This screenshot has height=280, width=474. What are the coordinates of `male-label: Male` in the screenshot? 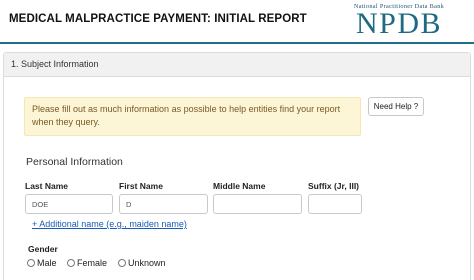 It's located at (47, 263).